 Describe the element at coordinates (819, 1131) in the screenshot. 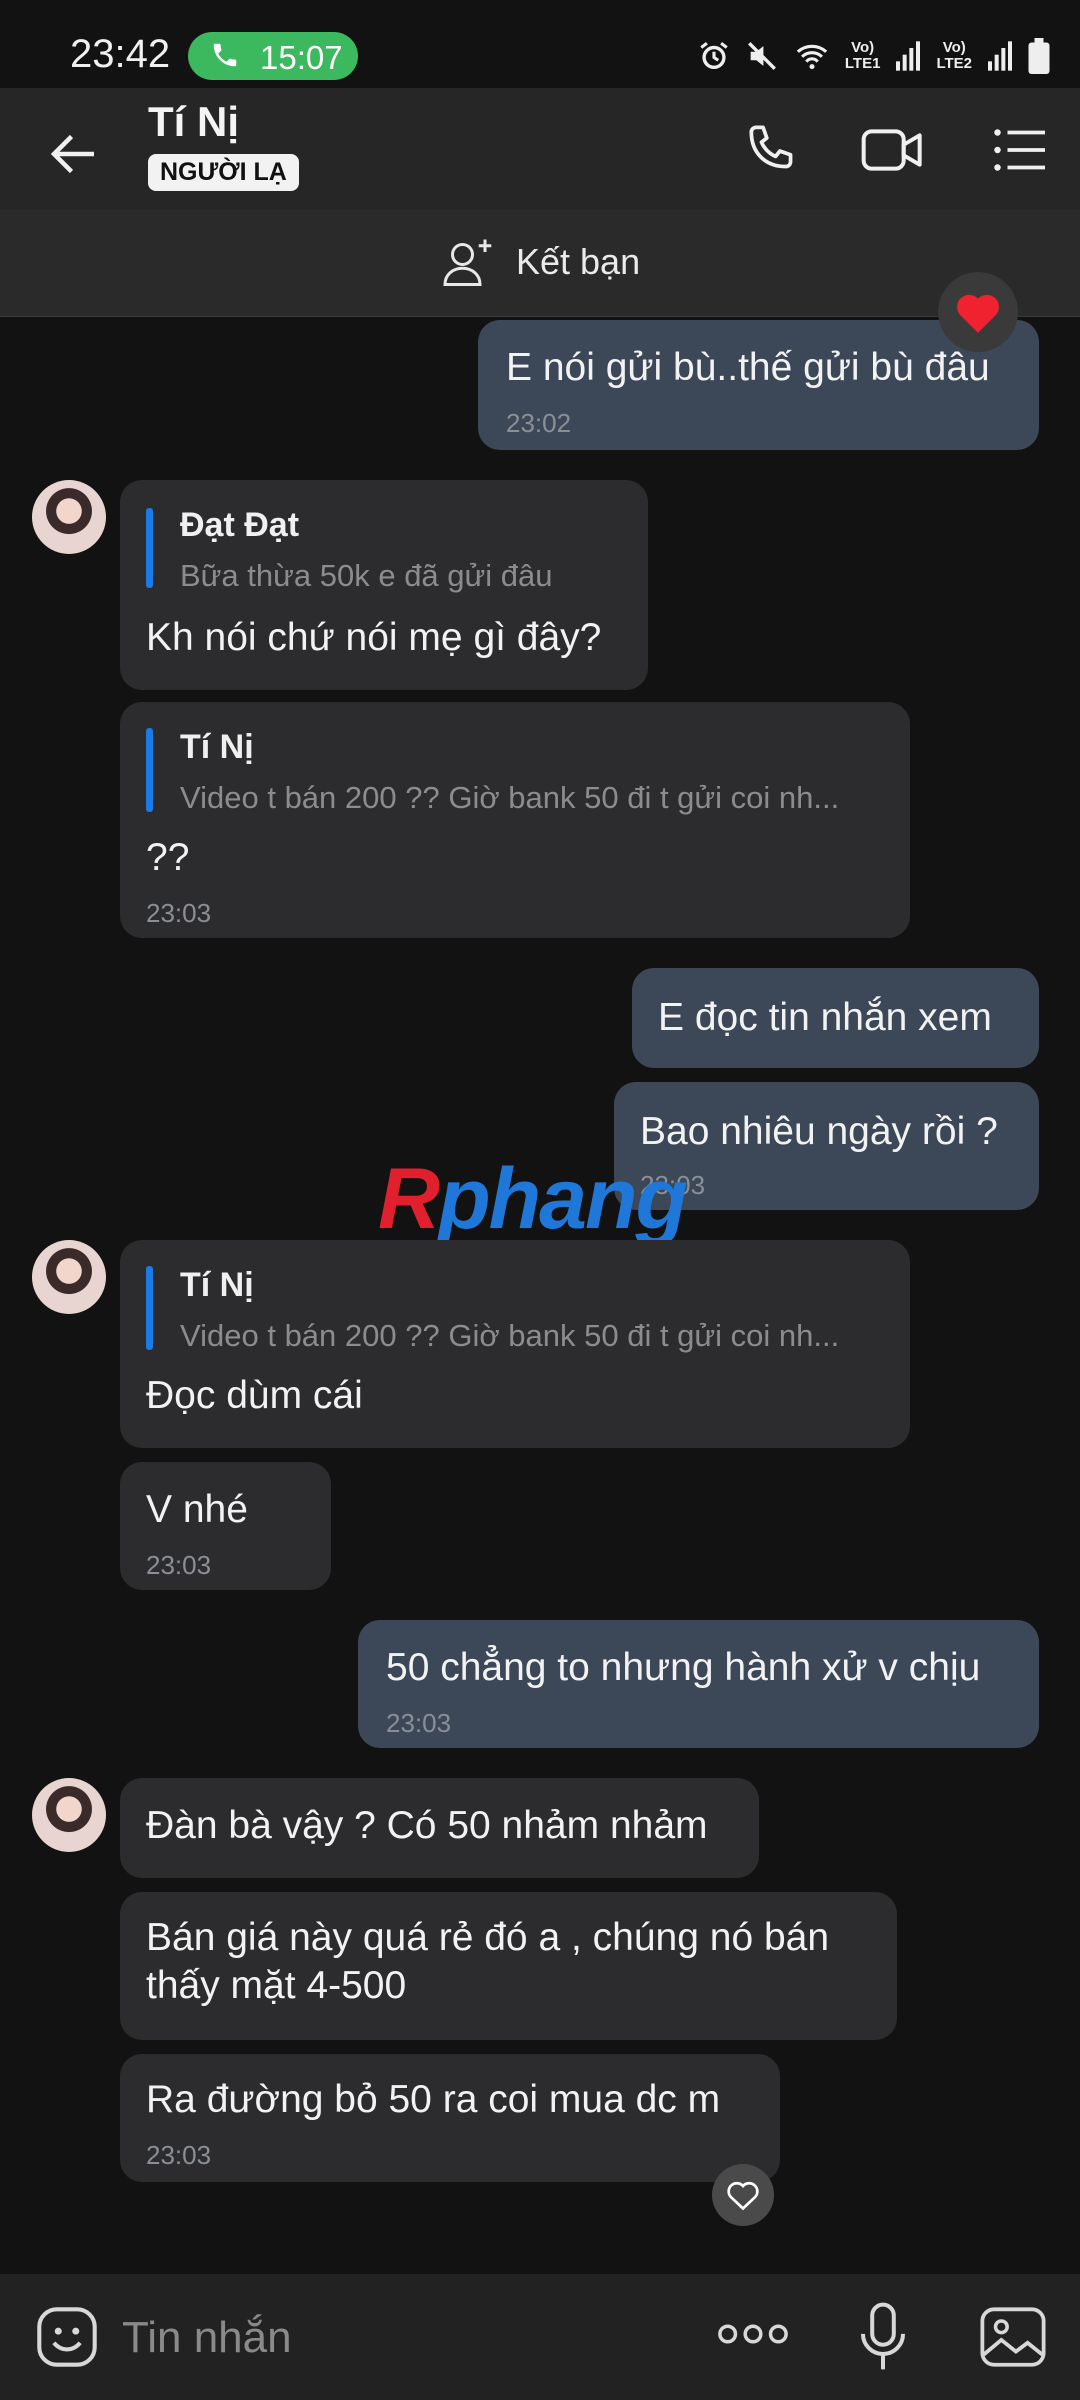

I see `message-text: Bao nhiêu ngày rồi ?` at that location.